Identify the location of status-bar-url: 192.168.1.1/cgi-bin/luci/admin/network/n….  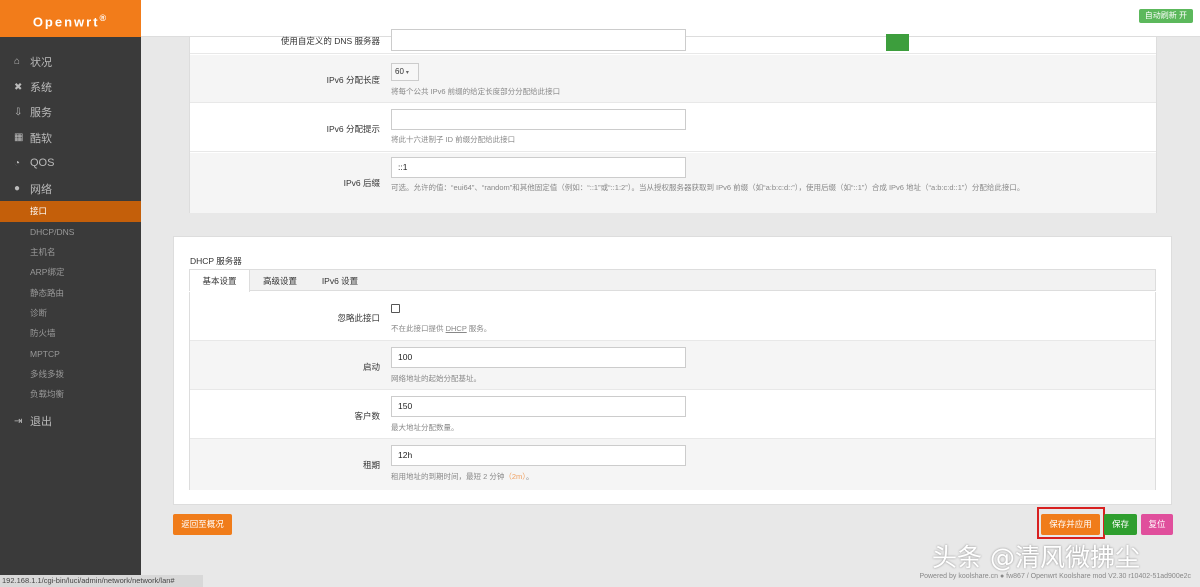
(101, 581).